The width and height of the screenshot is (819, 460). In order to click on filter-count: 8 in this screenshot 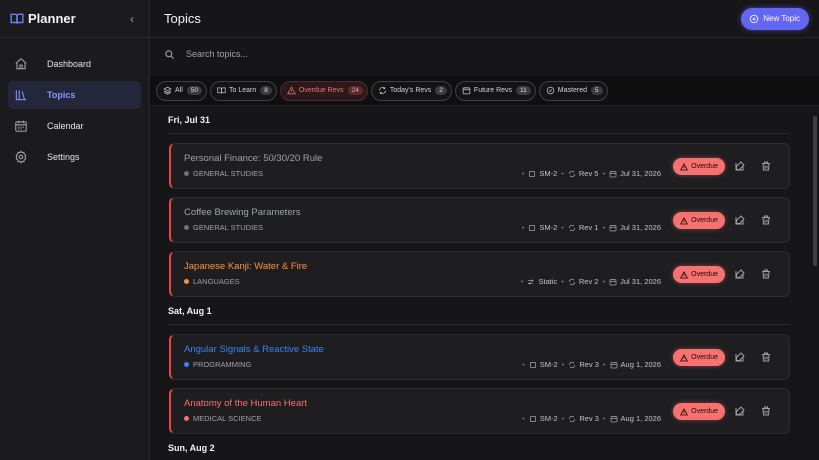, I will do `click(266, 90)`.